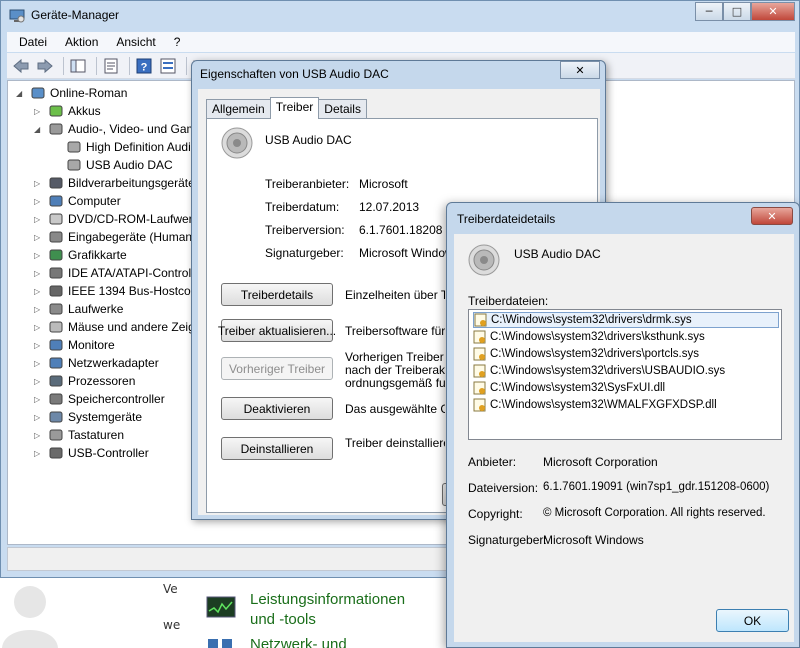 This screenshot has width=800, height=648. I want to click on tab-allgemein: Allgemein, so click(238, 109).